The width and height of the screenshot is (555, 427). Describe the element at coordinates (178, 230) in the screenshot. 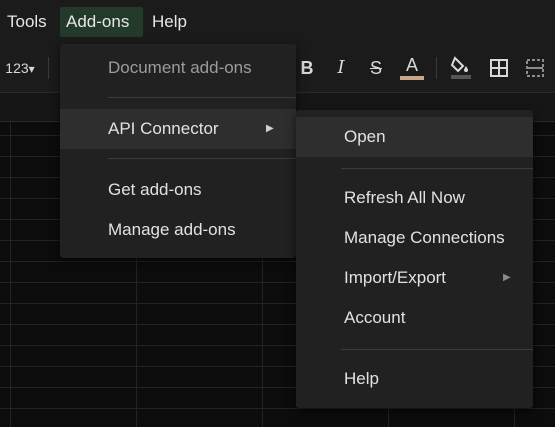

I see `menu-item-manage-addons: Manage add-ons` at that location.